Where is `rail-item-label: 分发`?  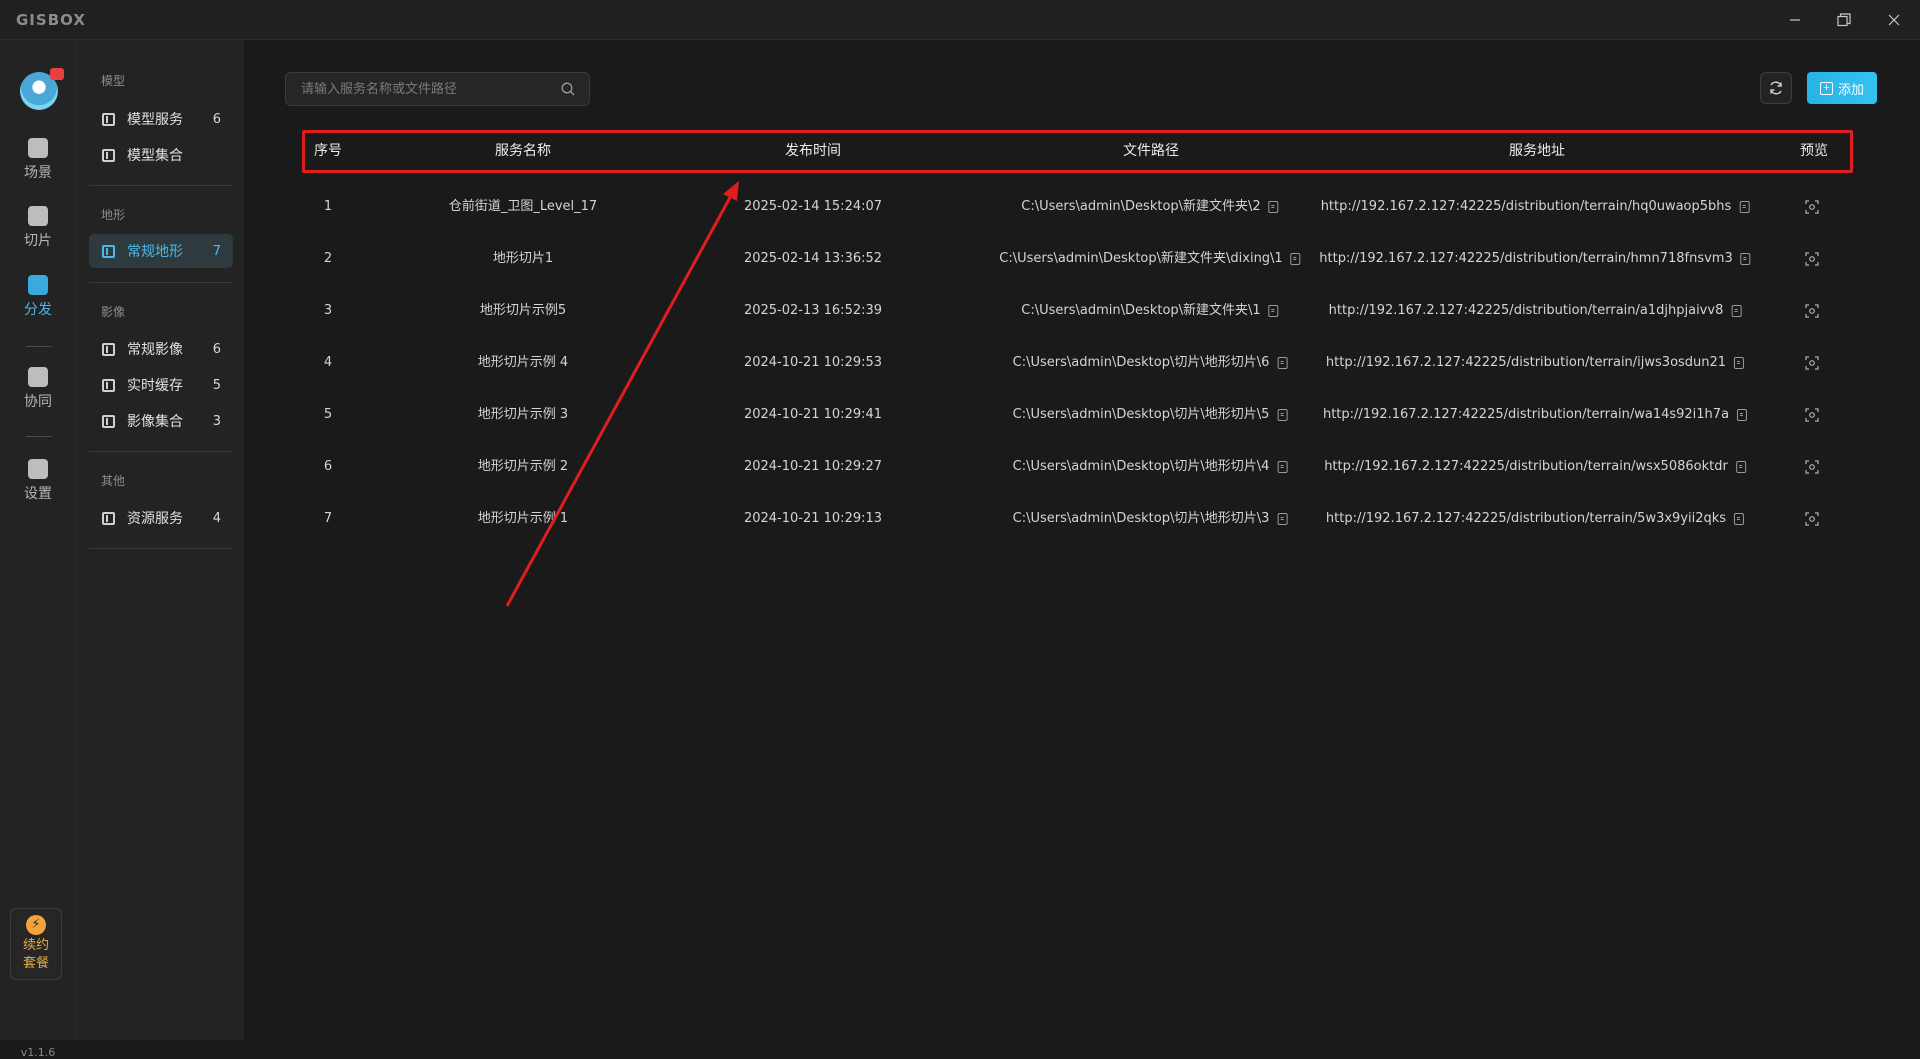 rail-item-label: 分发 is located at coordinates (38, 310).